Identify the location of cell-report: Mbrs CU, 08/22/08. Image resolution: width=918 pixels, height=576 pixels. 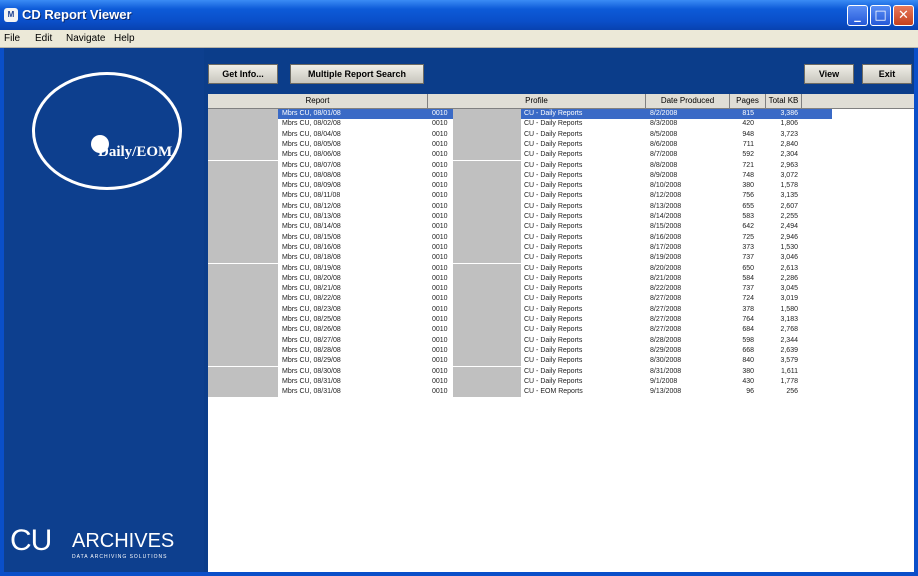
(311, 299).